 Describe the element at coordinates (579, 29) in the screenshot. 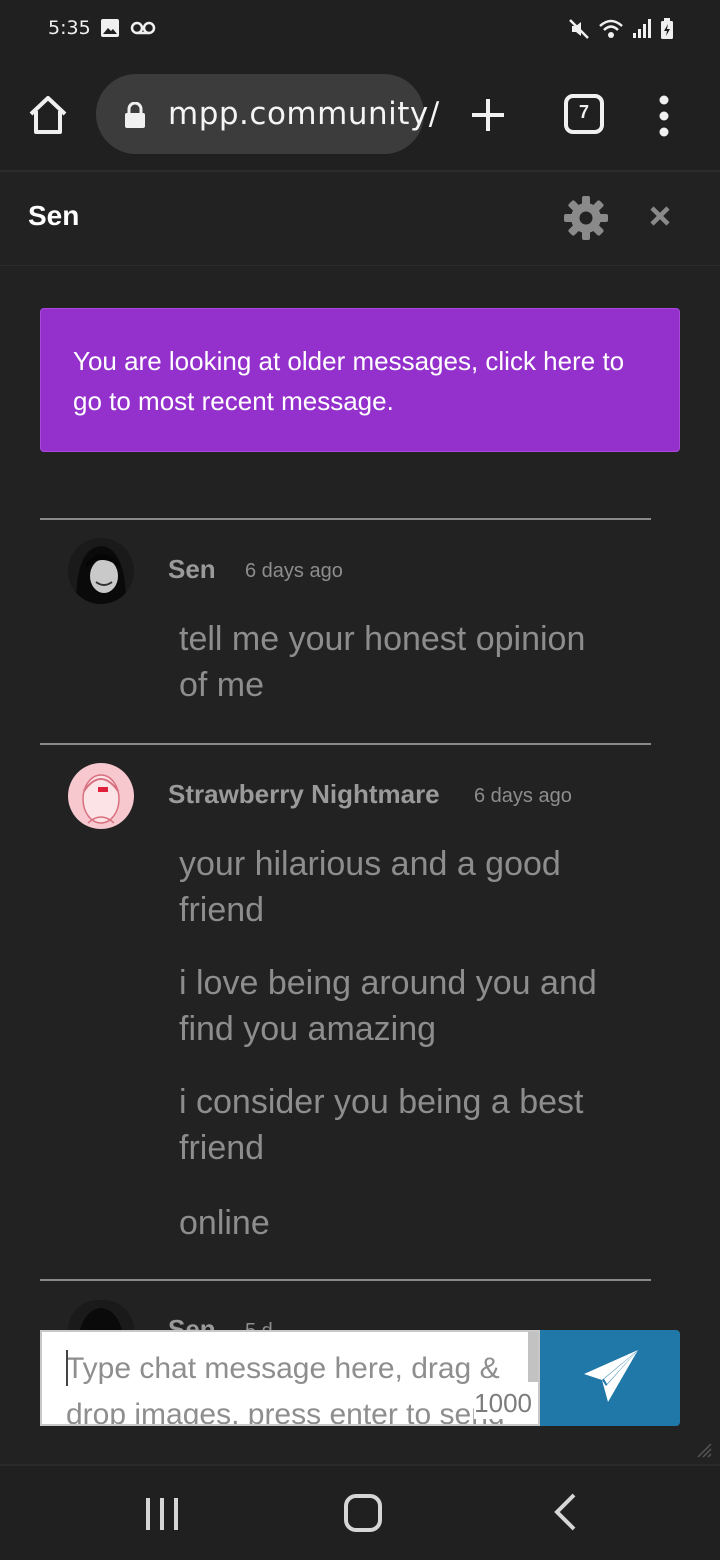

I see `mute-icon` at that location.